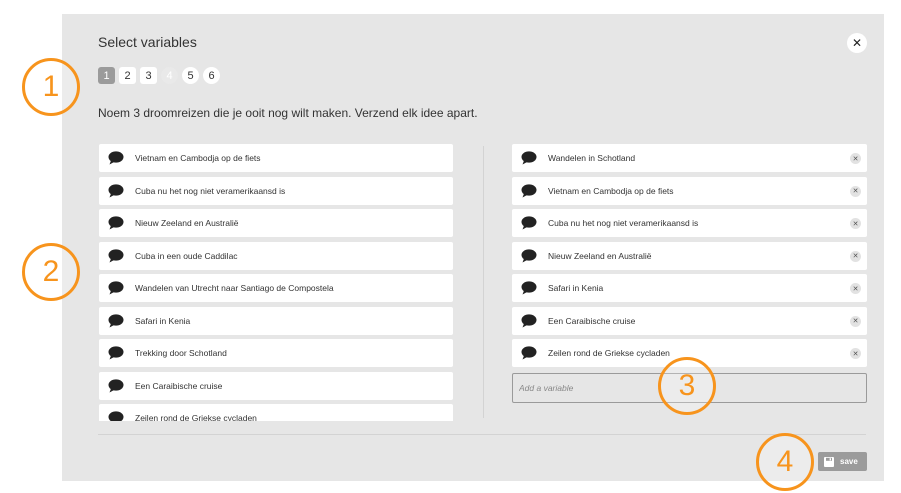 The width and height of the screenshot is (901, 493). I want to click on callout-1: 1, so click(51, 87).